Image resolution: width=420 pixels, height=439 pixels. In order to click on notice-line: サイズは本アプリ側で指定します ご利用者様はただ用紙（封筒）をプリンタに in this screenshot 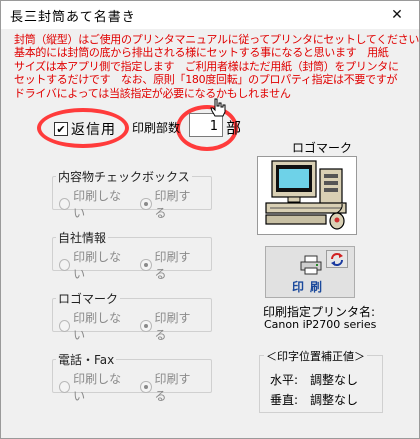, I will do `click(206, 66)`.